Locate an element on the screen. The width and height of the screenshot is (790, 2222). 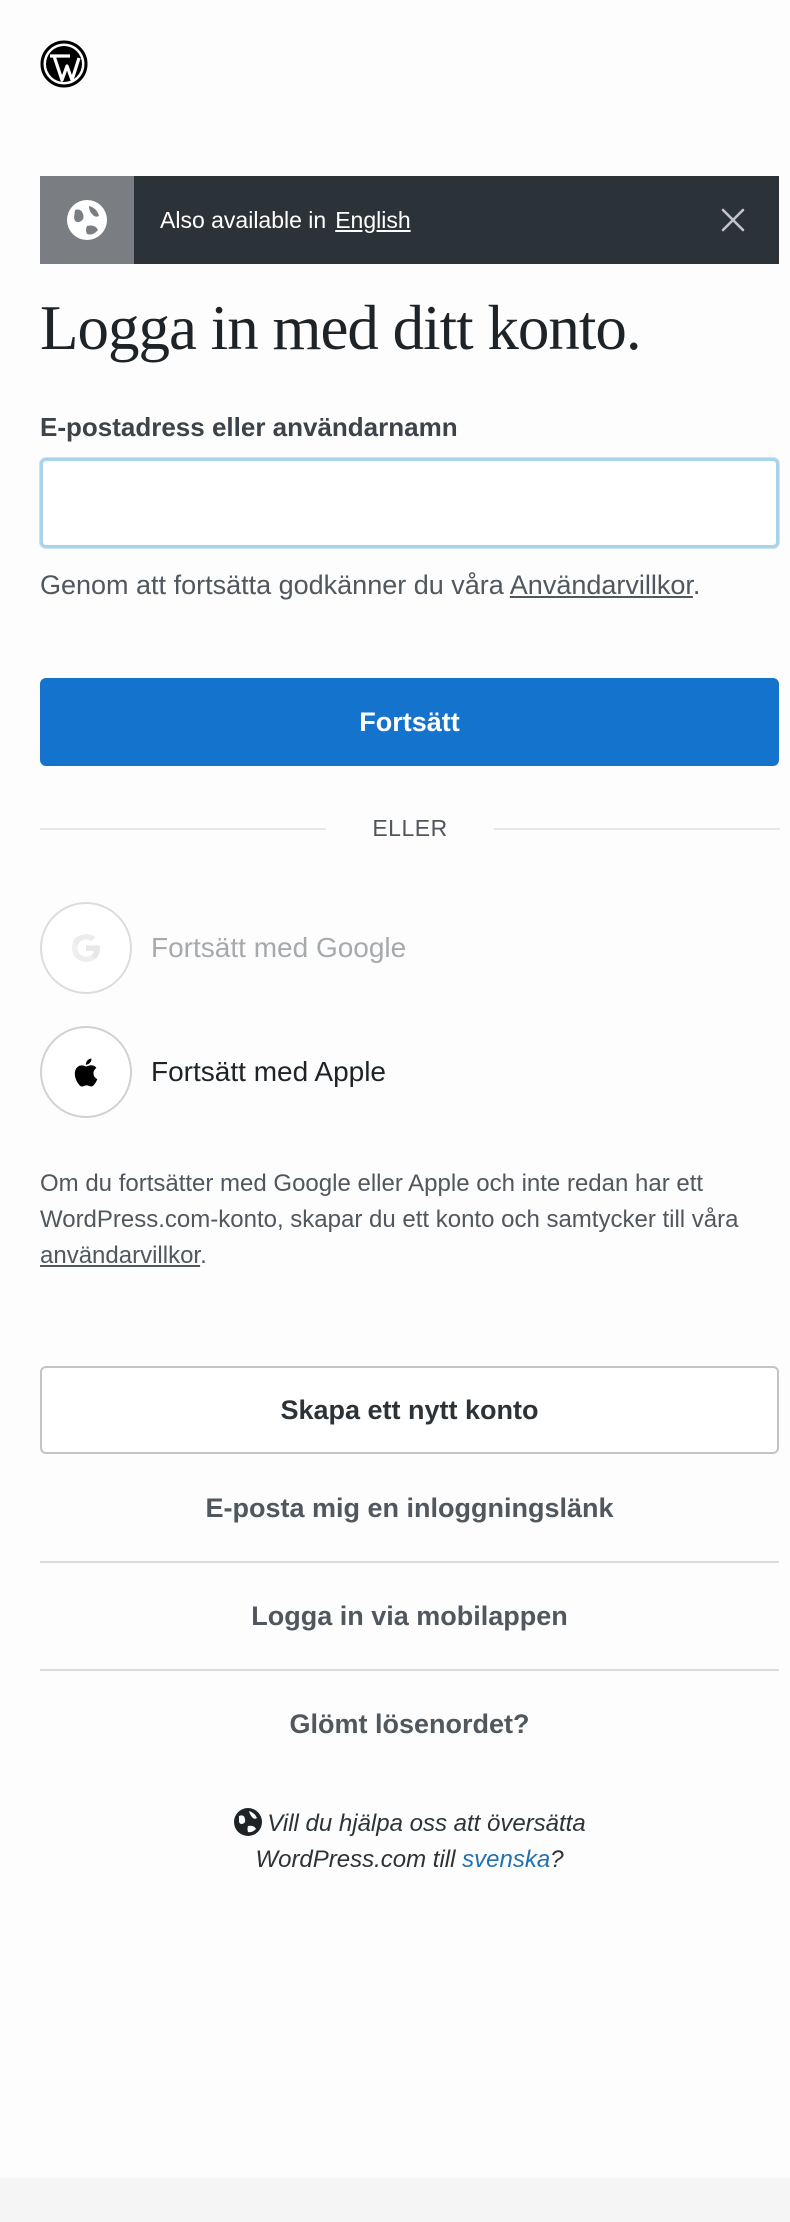
translate-line-2: WordPress.com till svenska? is located at coordinates (409, 1860).